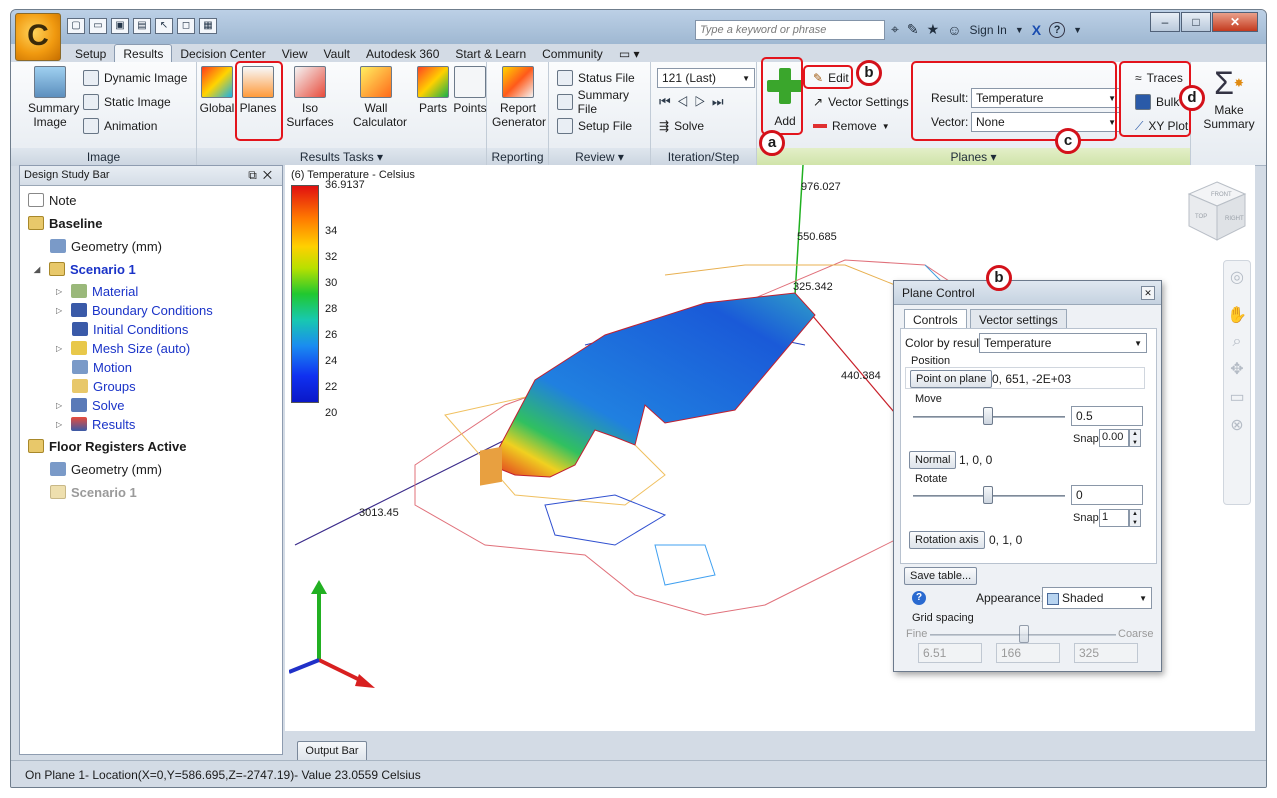  I want to click on vector-settings-button: ↗ Vector Settings, so click(861, 102).